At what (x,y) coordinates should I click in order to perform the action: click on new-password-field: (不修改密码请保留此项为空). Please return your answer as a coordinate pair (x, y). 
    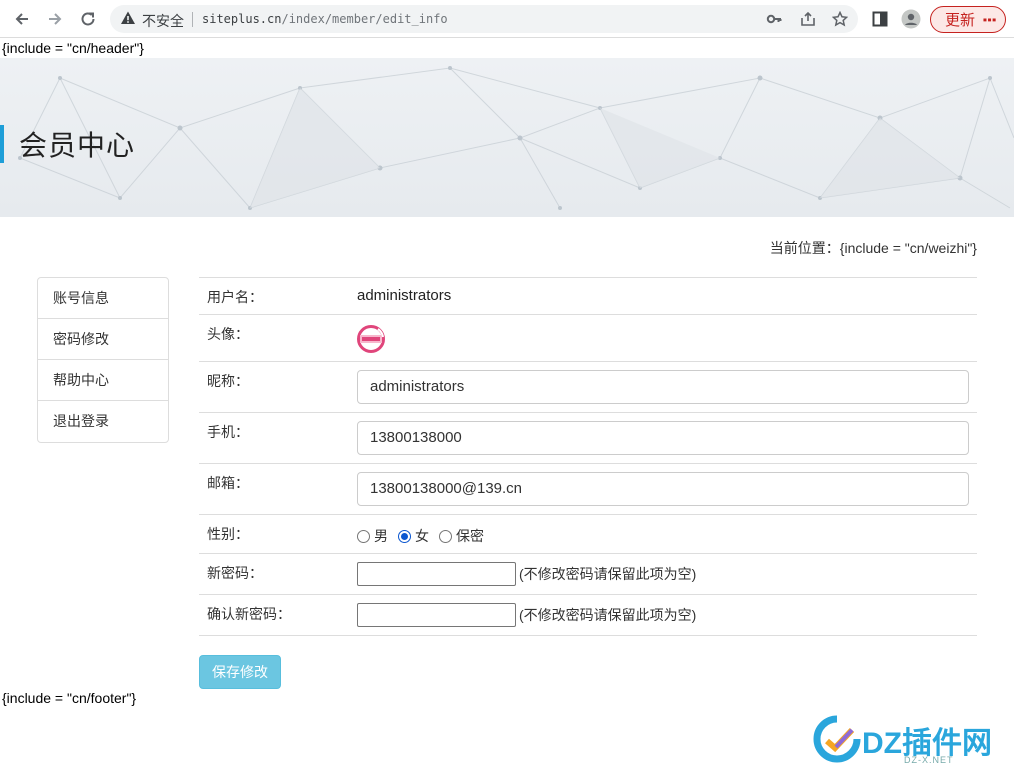
    Looking at the image, I should click on (526, 574).